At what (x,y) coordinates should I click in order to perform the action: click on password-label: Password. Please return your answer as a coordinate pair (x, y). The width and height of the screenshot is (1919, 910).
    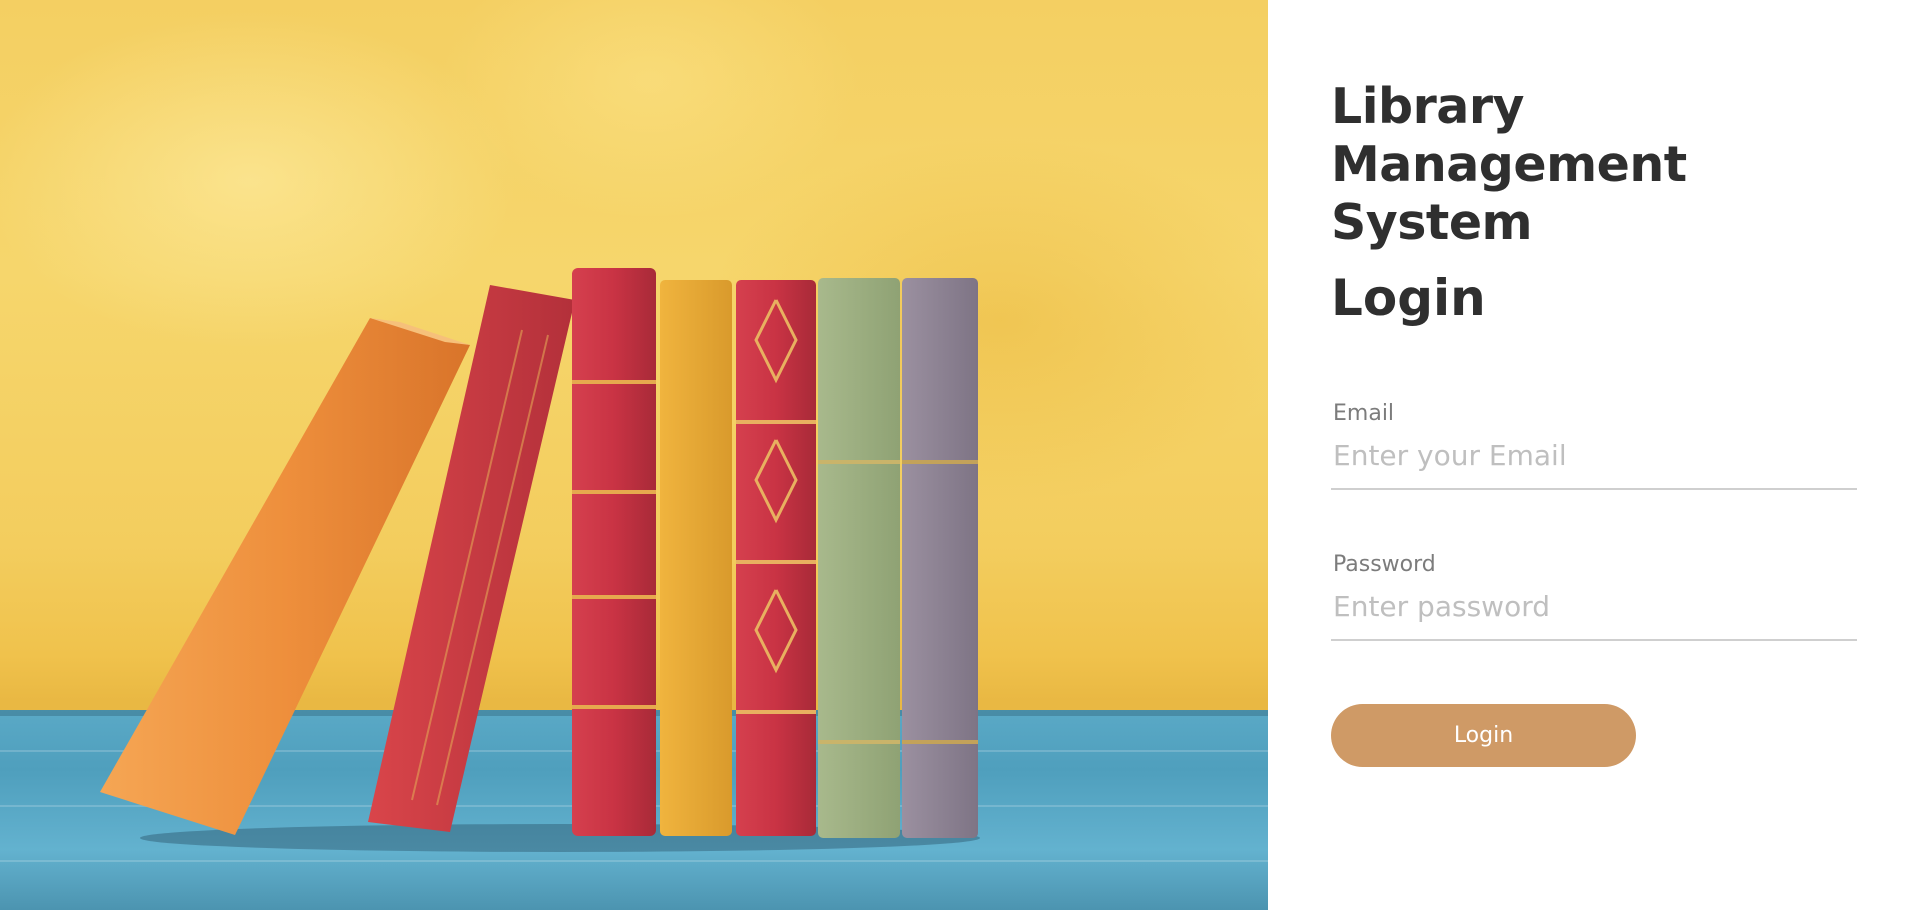
    Looking at the image, I should click on (1384, 564).